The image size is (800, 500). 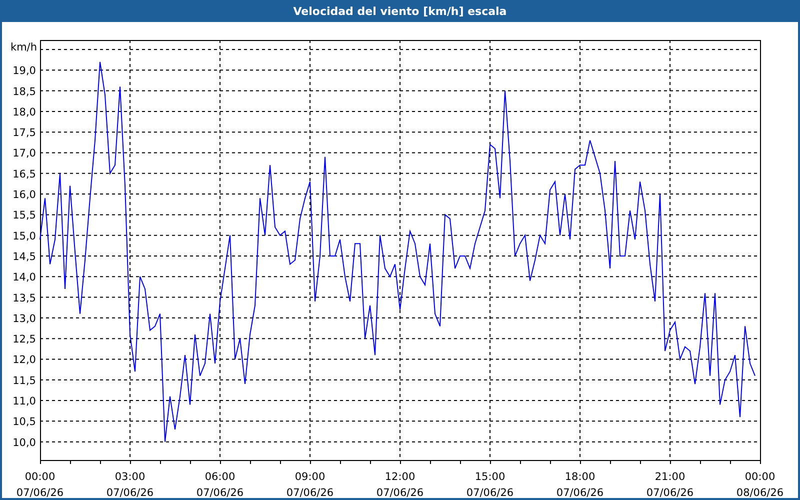 What do you see at coordinates (40, 484) in the screenshot?
I see `axis-tick-label: 00:00 07/06/26` at bounding box center [40, 484].